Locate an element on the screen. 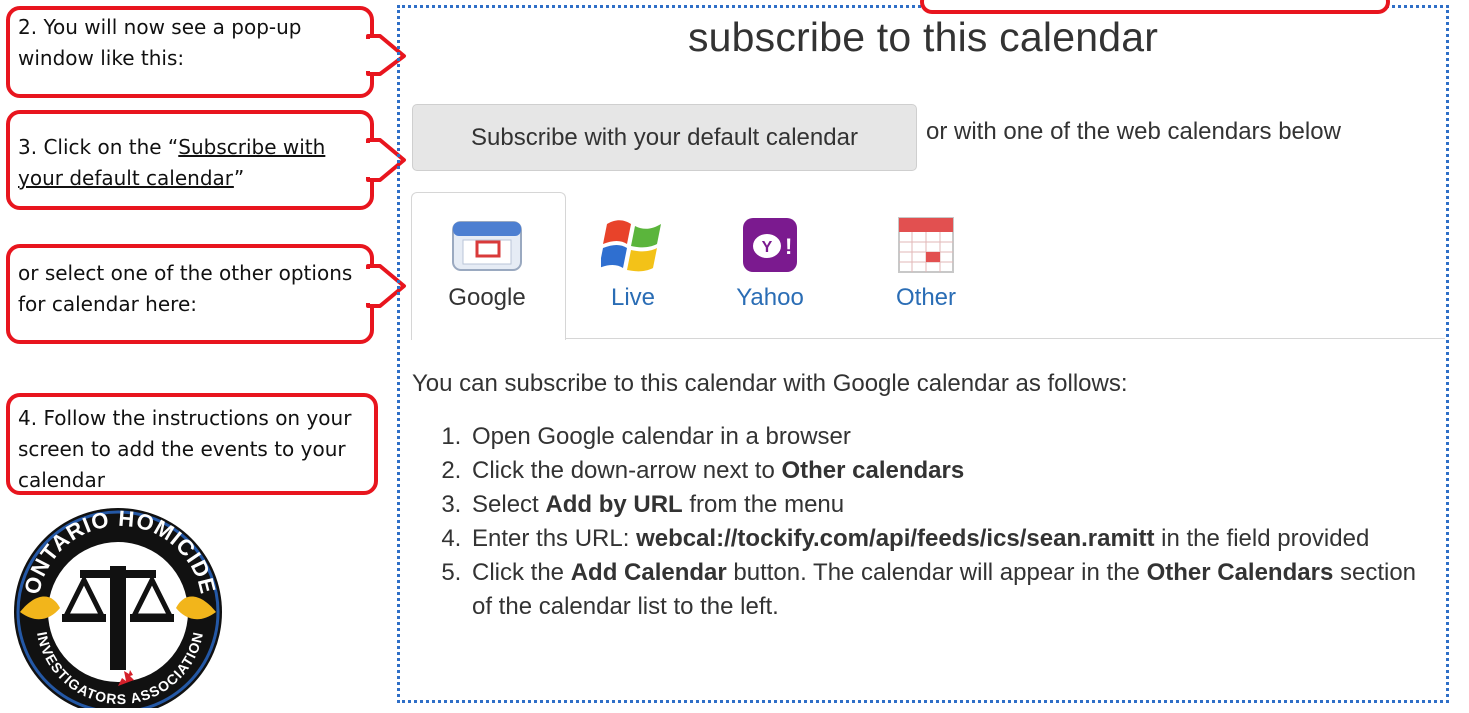 The image size is (1469, 713). tab-yahoo-label: Yahoo is located at coordinates (770, 297).